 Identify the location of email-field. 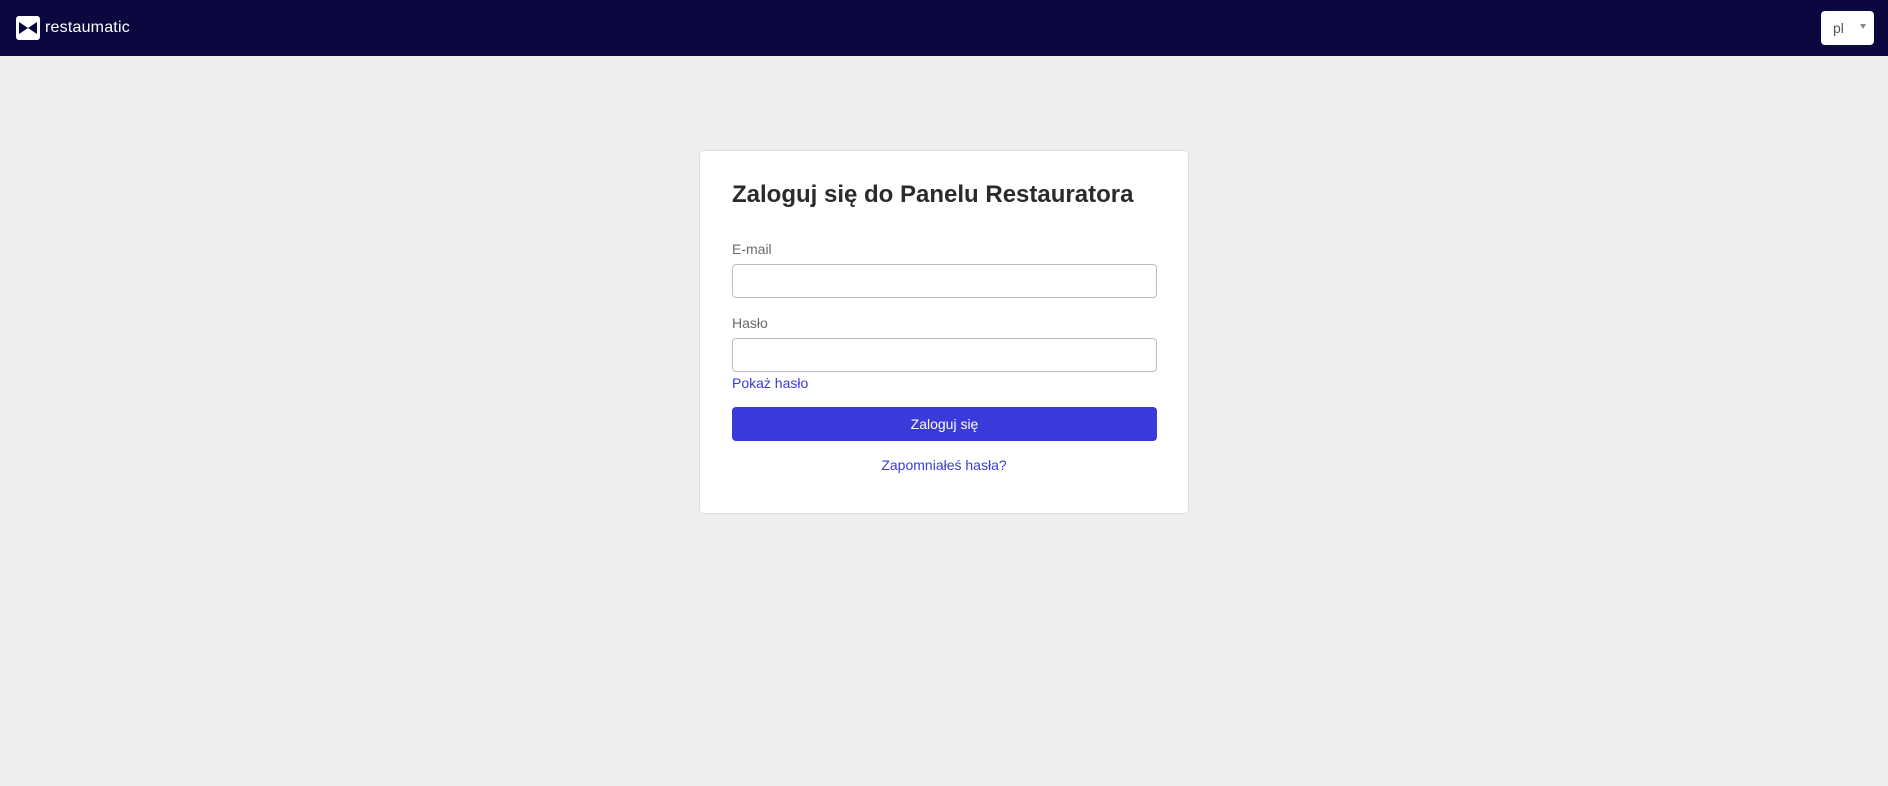
(944, 281).